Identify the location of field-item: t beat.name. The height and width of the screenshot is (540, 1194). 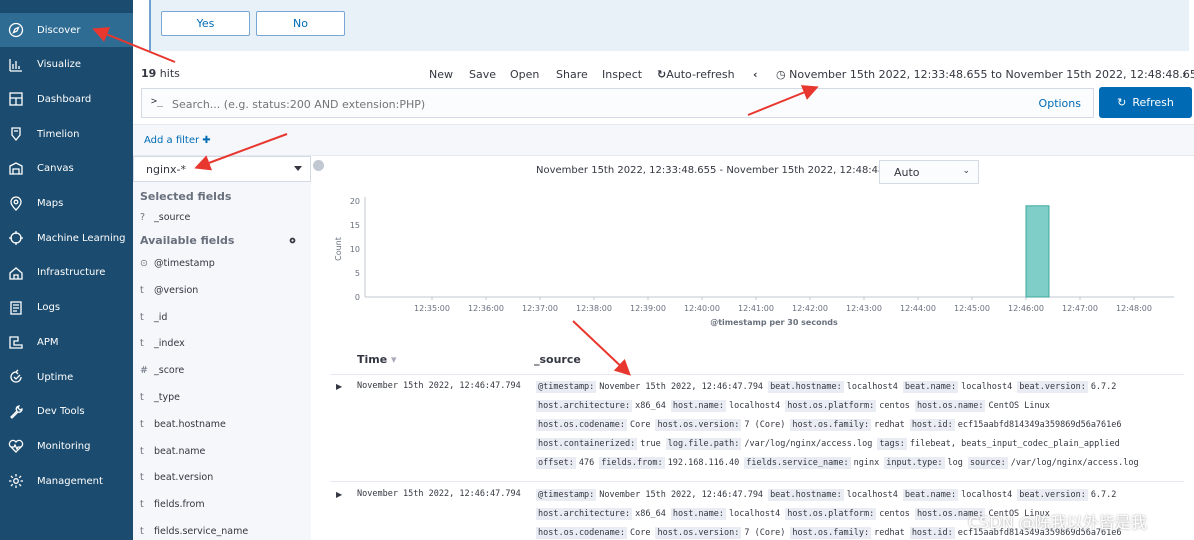
(172, 451).